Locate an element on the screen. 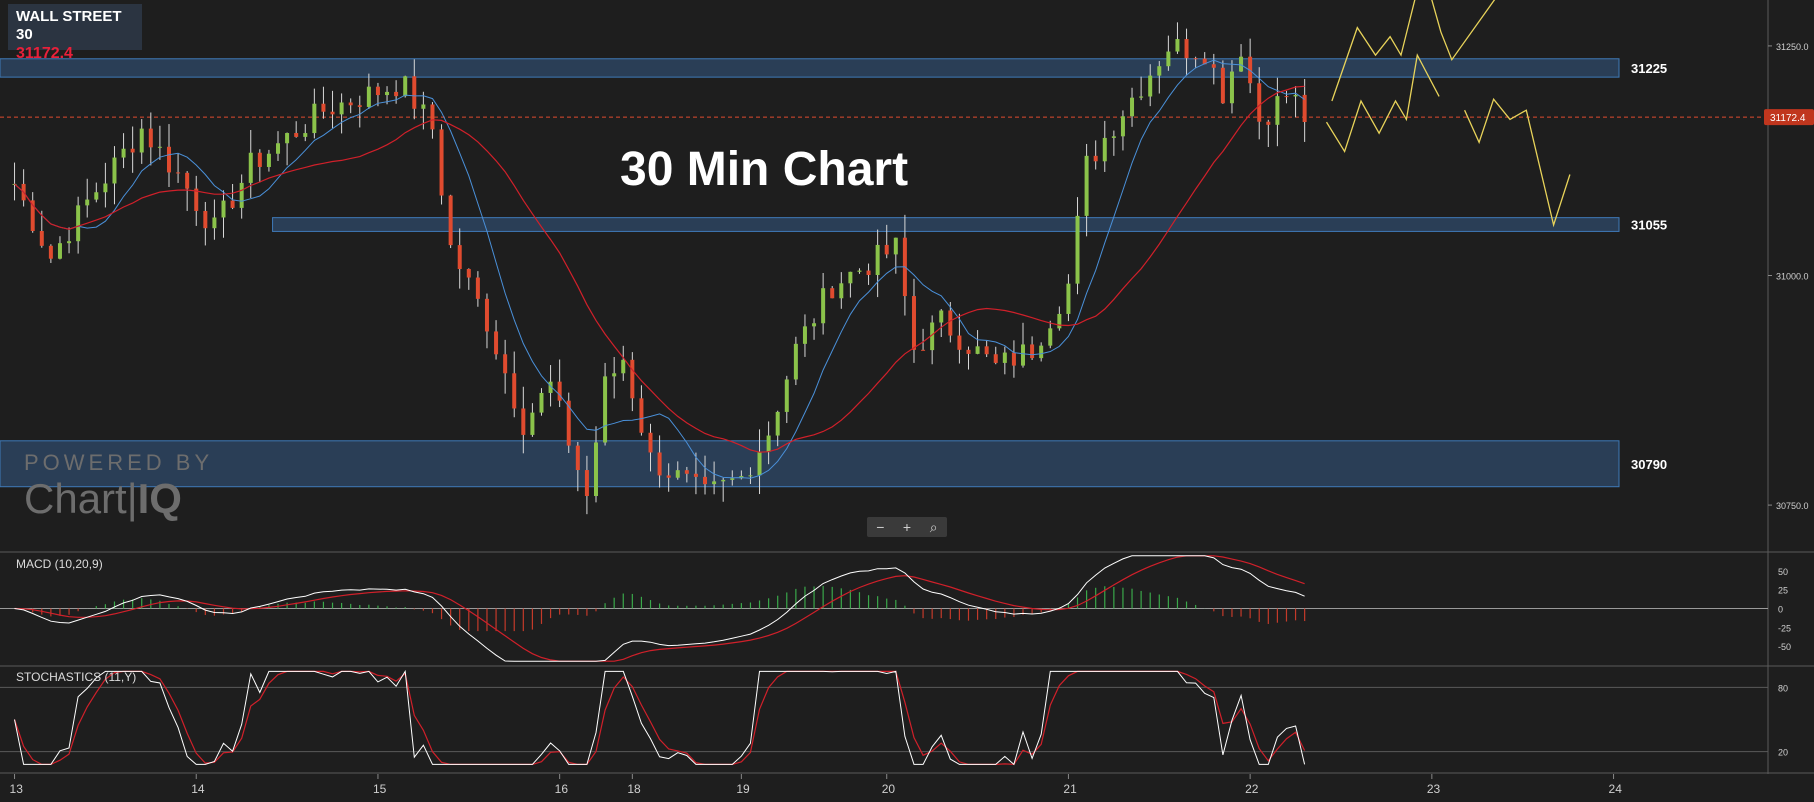  logo-iq: IQ is located at coordinates (159, 498).